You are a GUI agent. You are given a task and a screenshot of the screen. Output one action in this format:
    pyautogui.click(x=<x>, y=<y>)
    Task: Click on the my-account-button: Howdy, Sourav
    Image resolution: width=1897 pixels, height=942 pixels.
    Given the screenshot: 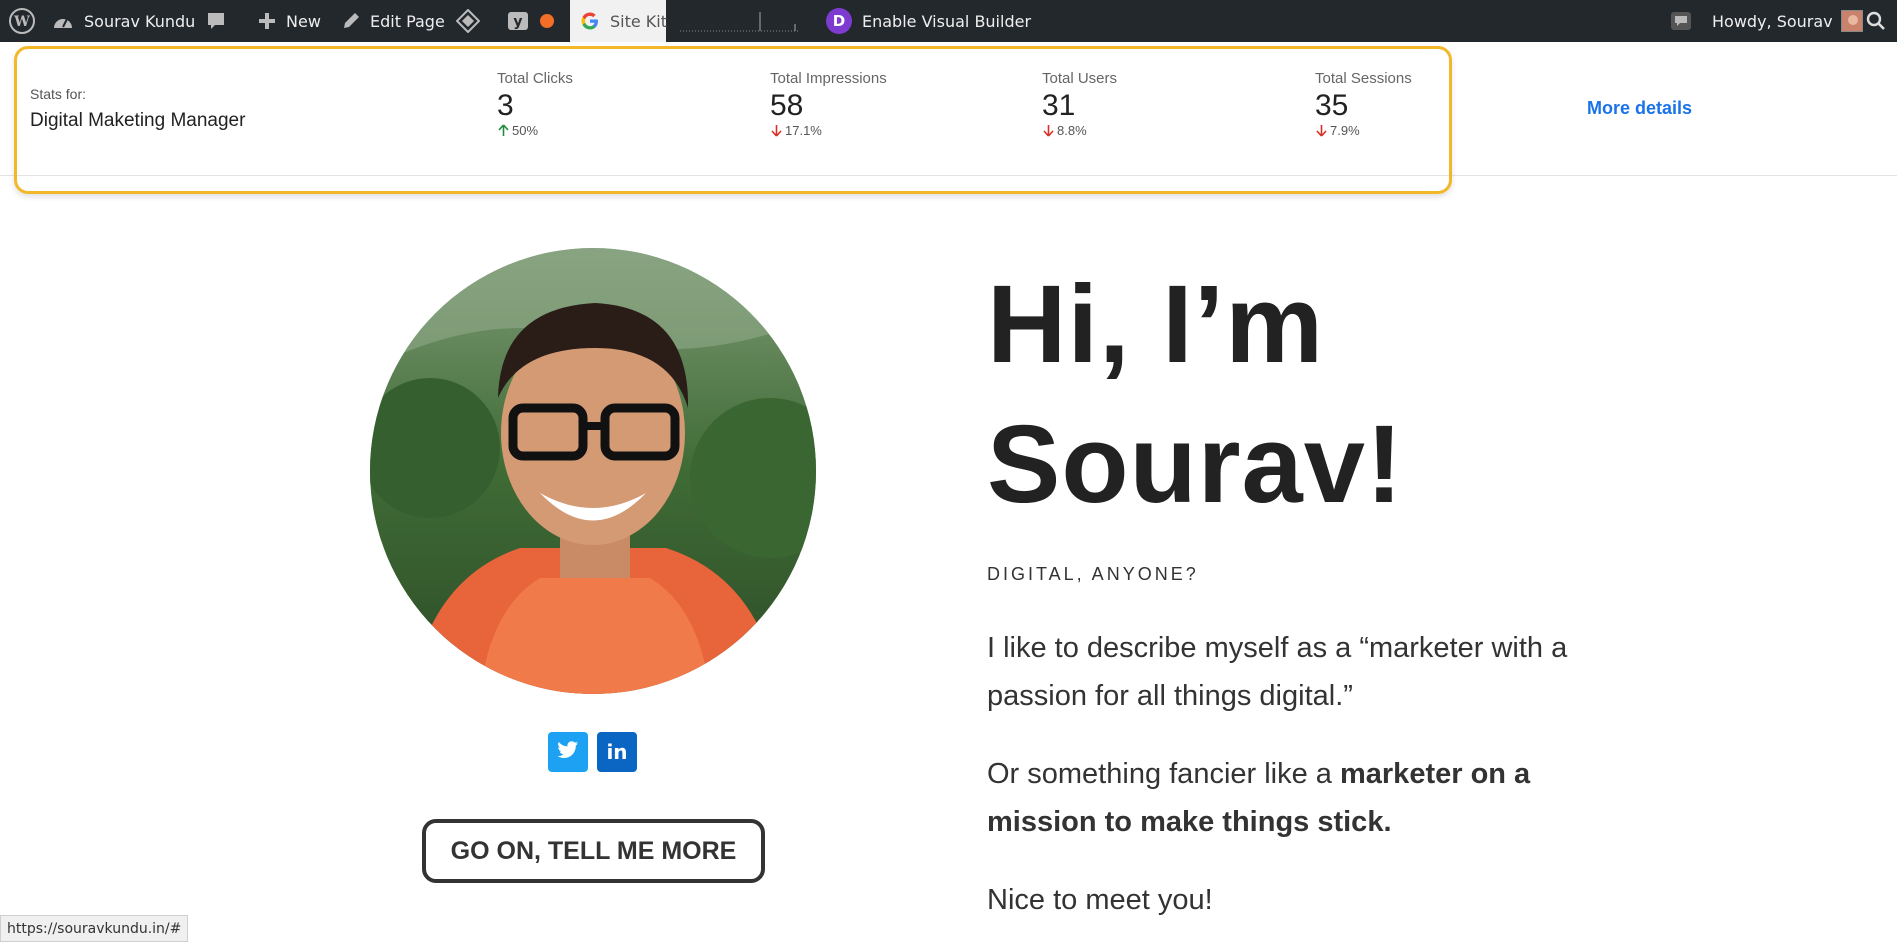 What is the action you would take?
    pyautogui.click(x=1787, y=21)
    